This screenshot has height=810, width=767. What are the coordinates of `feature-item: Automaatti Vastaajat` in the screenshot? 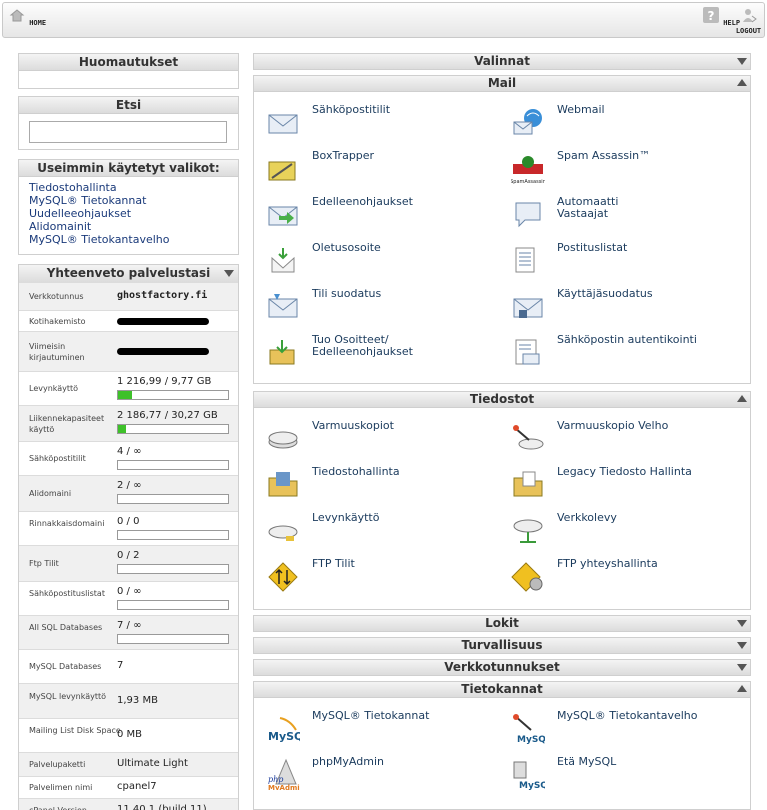 It's located at (619, 214).